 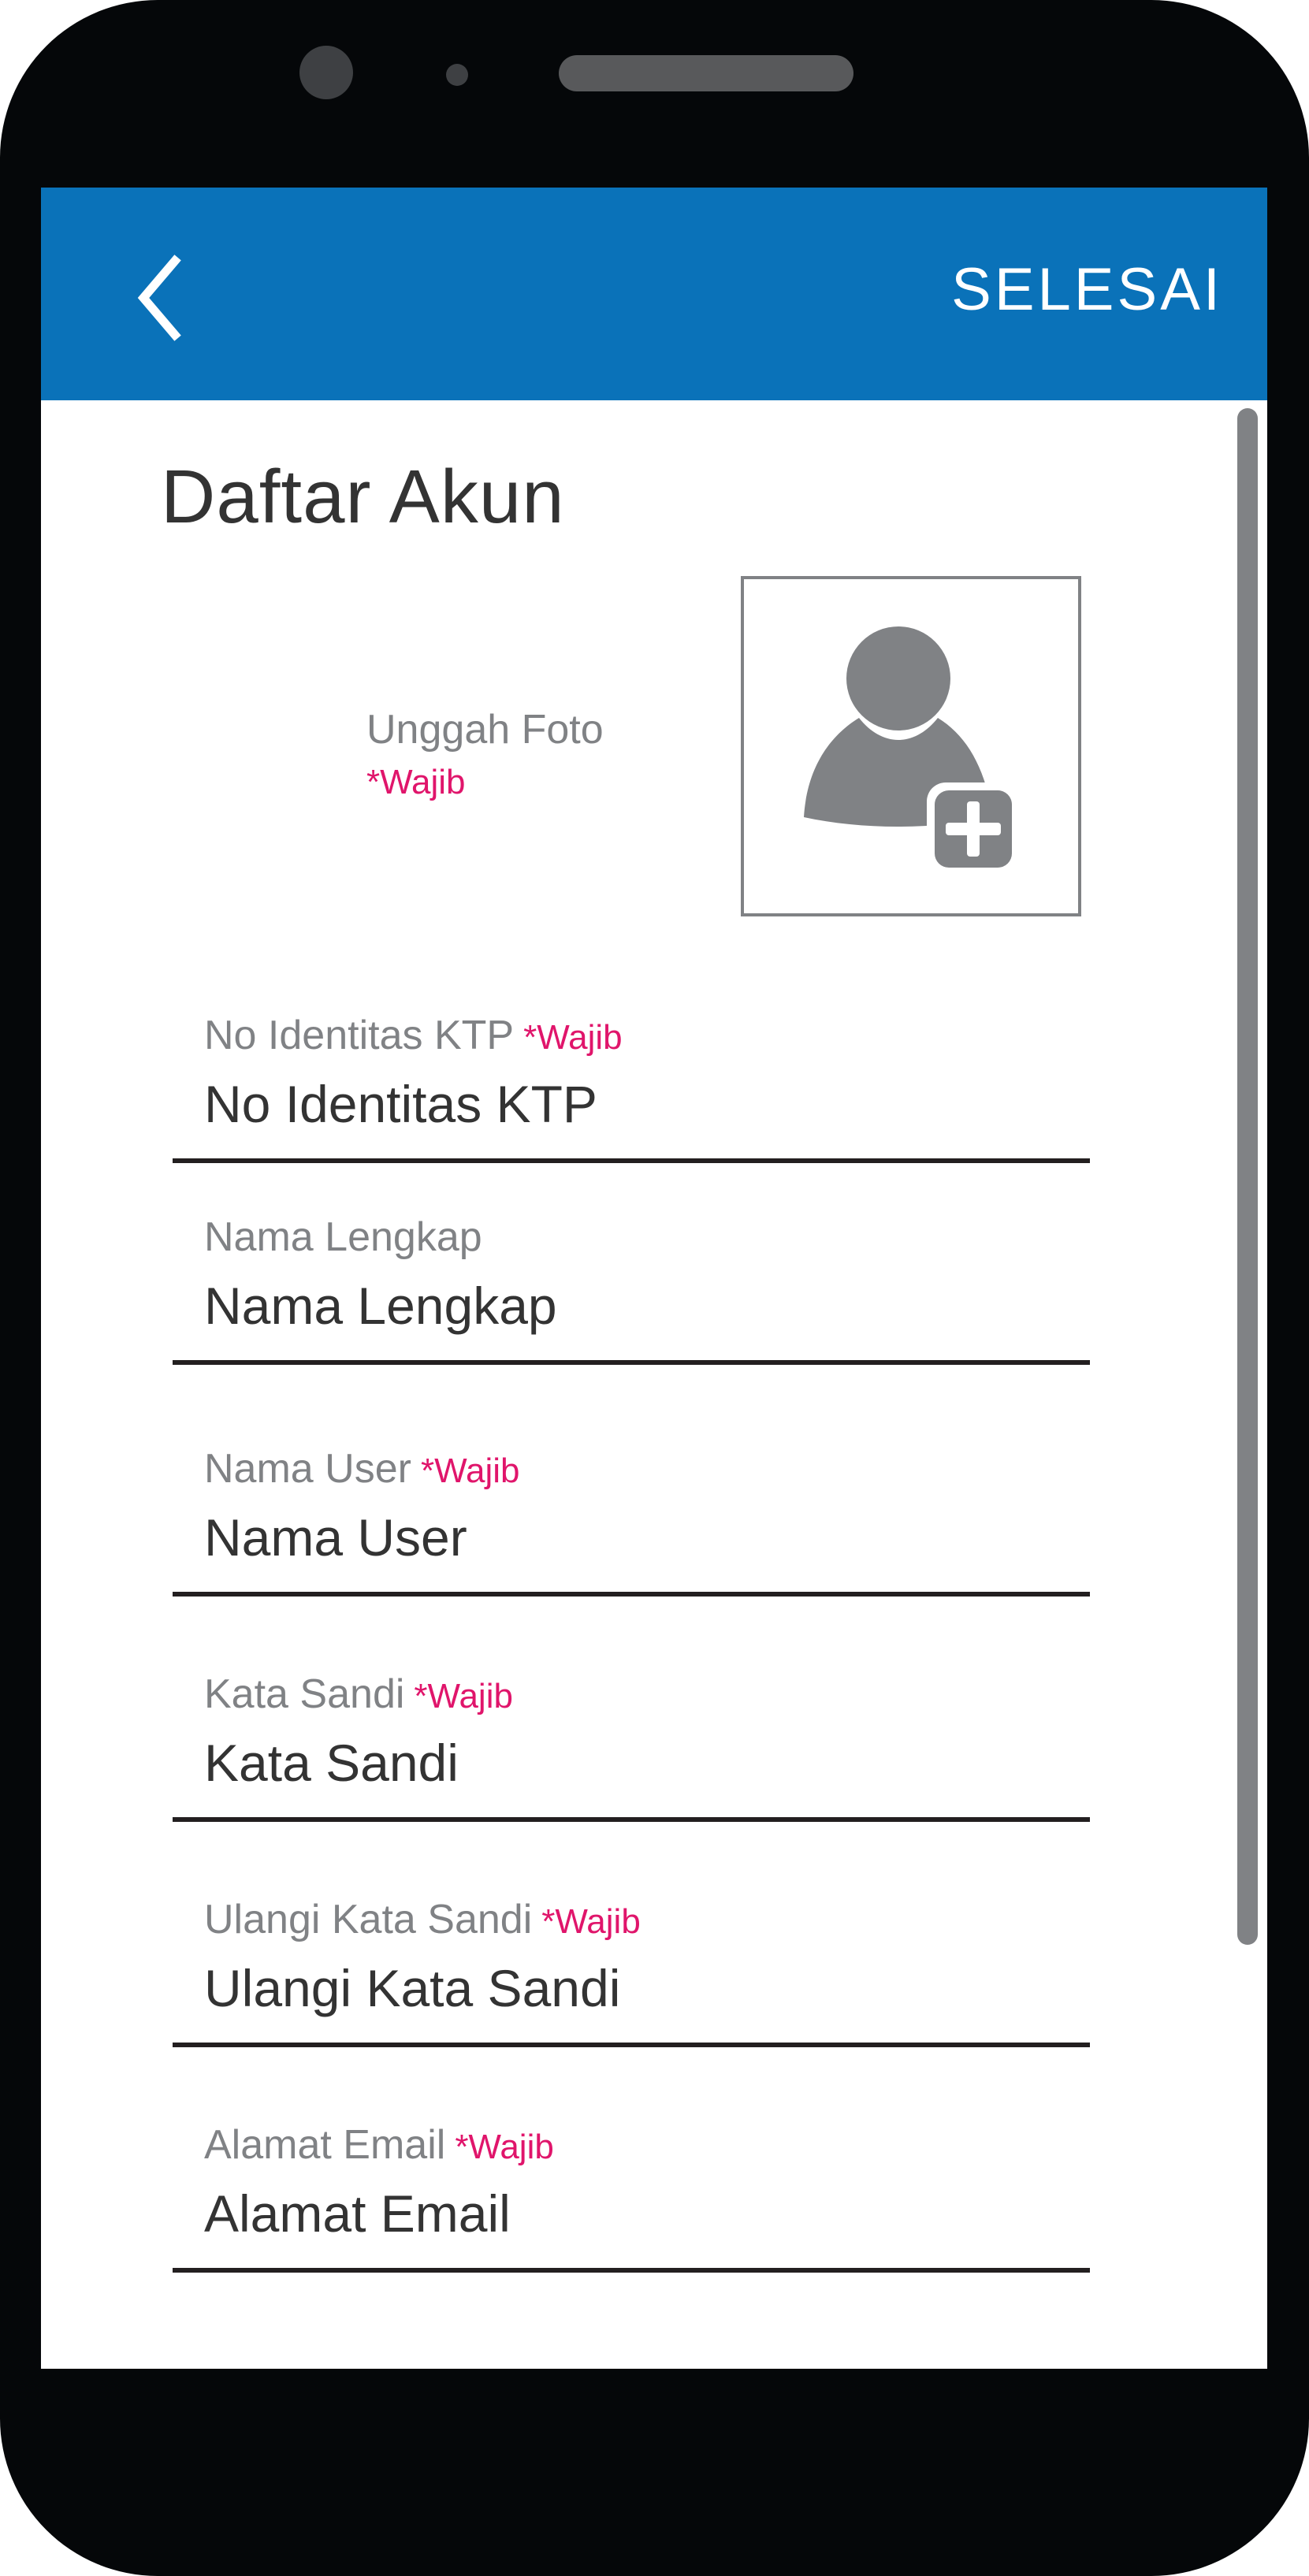 I want to click on full-name-input: Nama Lengkap, so click(x=380, y=1306).